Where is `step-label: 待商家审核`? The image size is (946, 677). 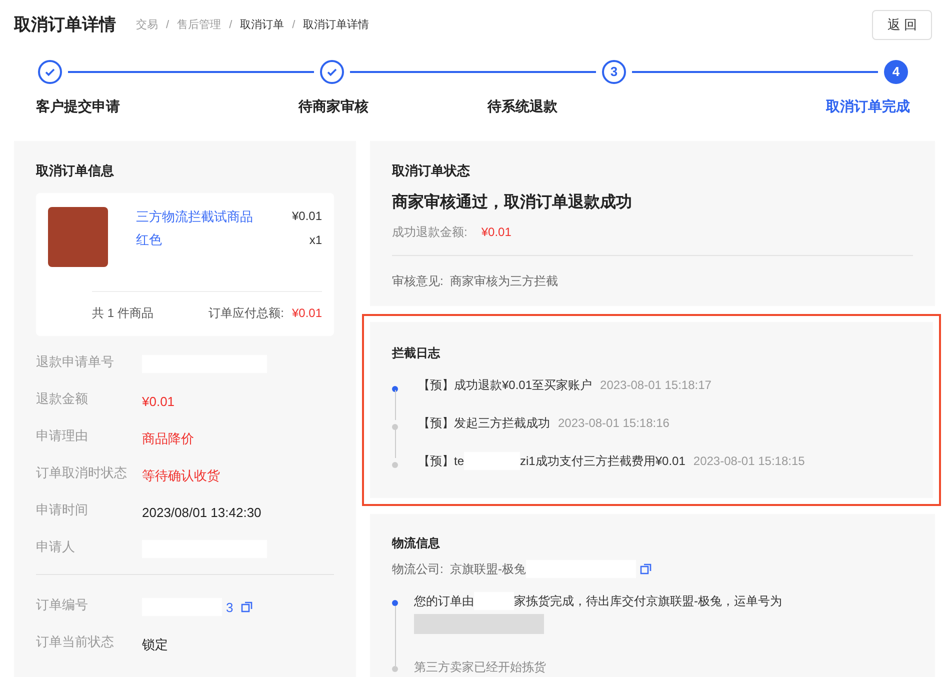
step-label: 待商家审核 is located at coordinates (333, 106).